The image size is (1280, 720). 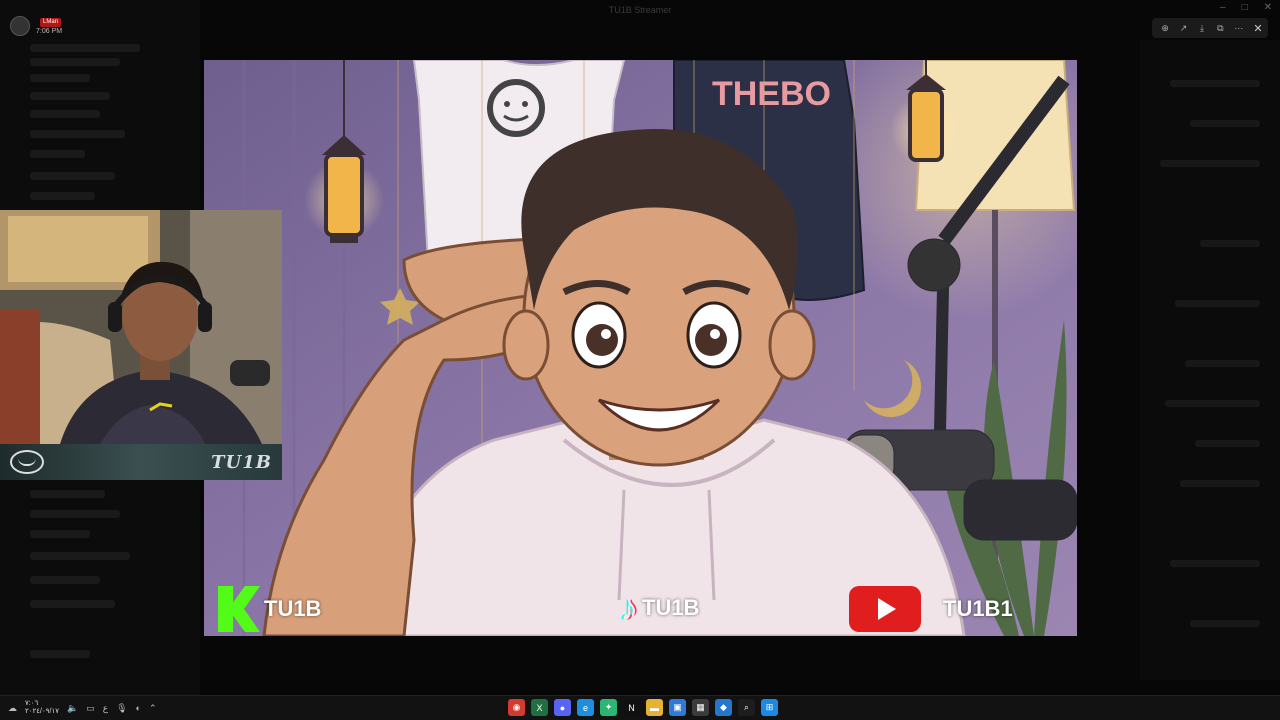 I want to click on viewer-close-button: ✕, so click(x=1258, y=28).